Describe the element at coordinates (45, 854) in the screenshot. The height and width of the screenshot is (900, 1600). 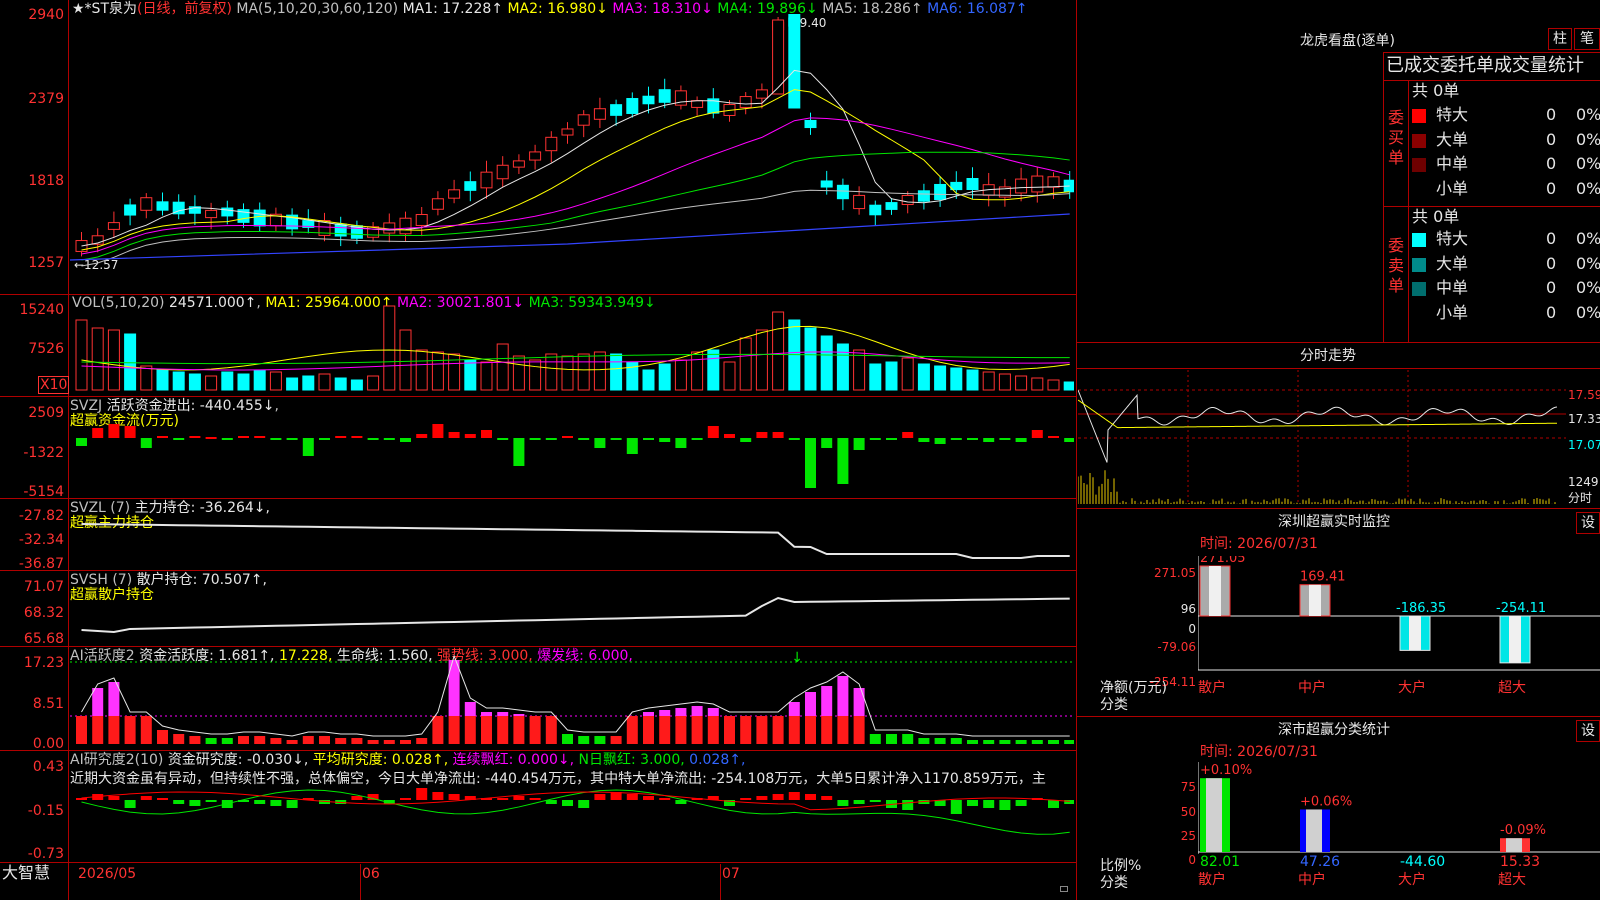
I see `ai2-ytick: -0.73` at that location.